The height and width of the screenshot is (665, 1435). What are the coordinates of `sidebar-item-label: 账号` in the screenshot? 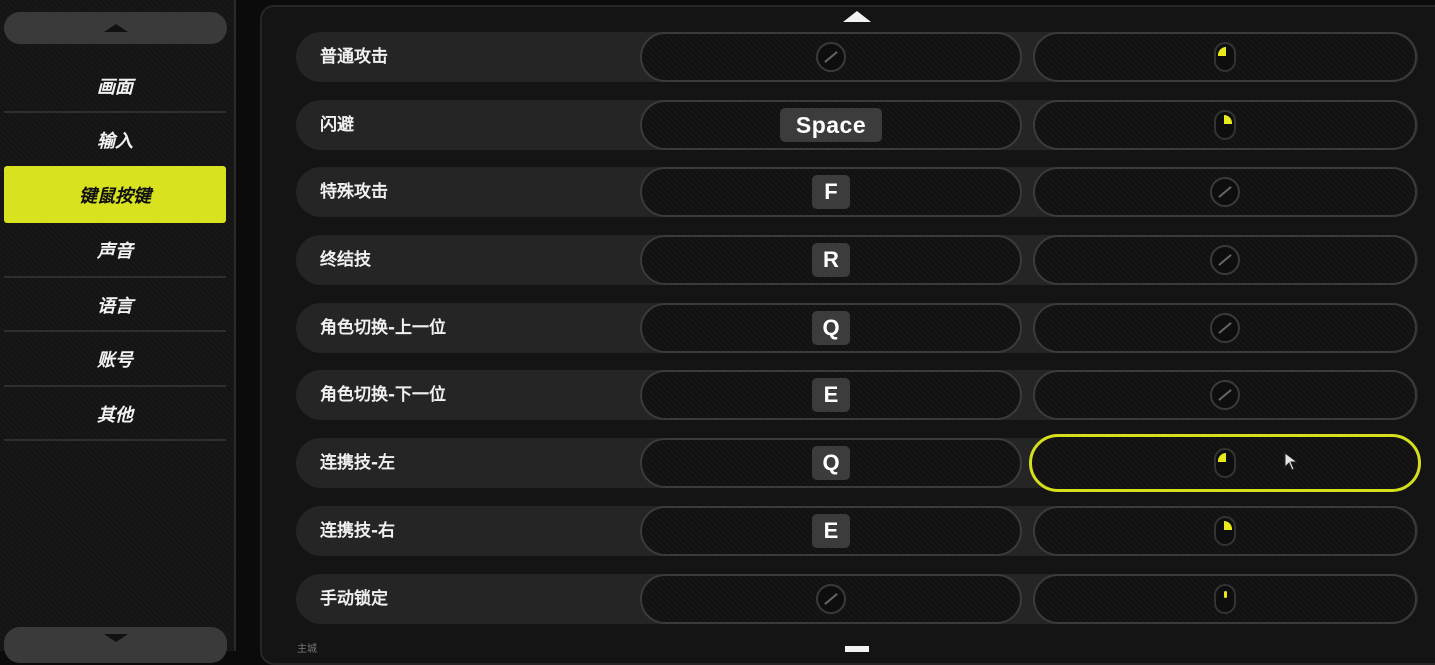 It's located at (115, 360).